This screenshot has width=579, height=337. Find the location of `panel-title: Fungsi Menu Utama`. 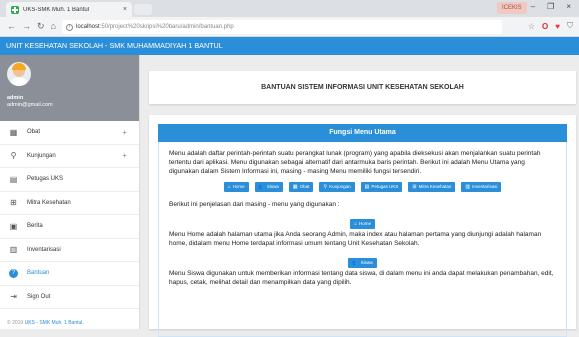

panel-title: Fungsi Menu Utama is located at coordinates (362, 133).